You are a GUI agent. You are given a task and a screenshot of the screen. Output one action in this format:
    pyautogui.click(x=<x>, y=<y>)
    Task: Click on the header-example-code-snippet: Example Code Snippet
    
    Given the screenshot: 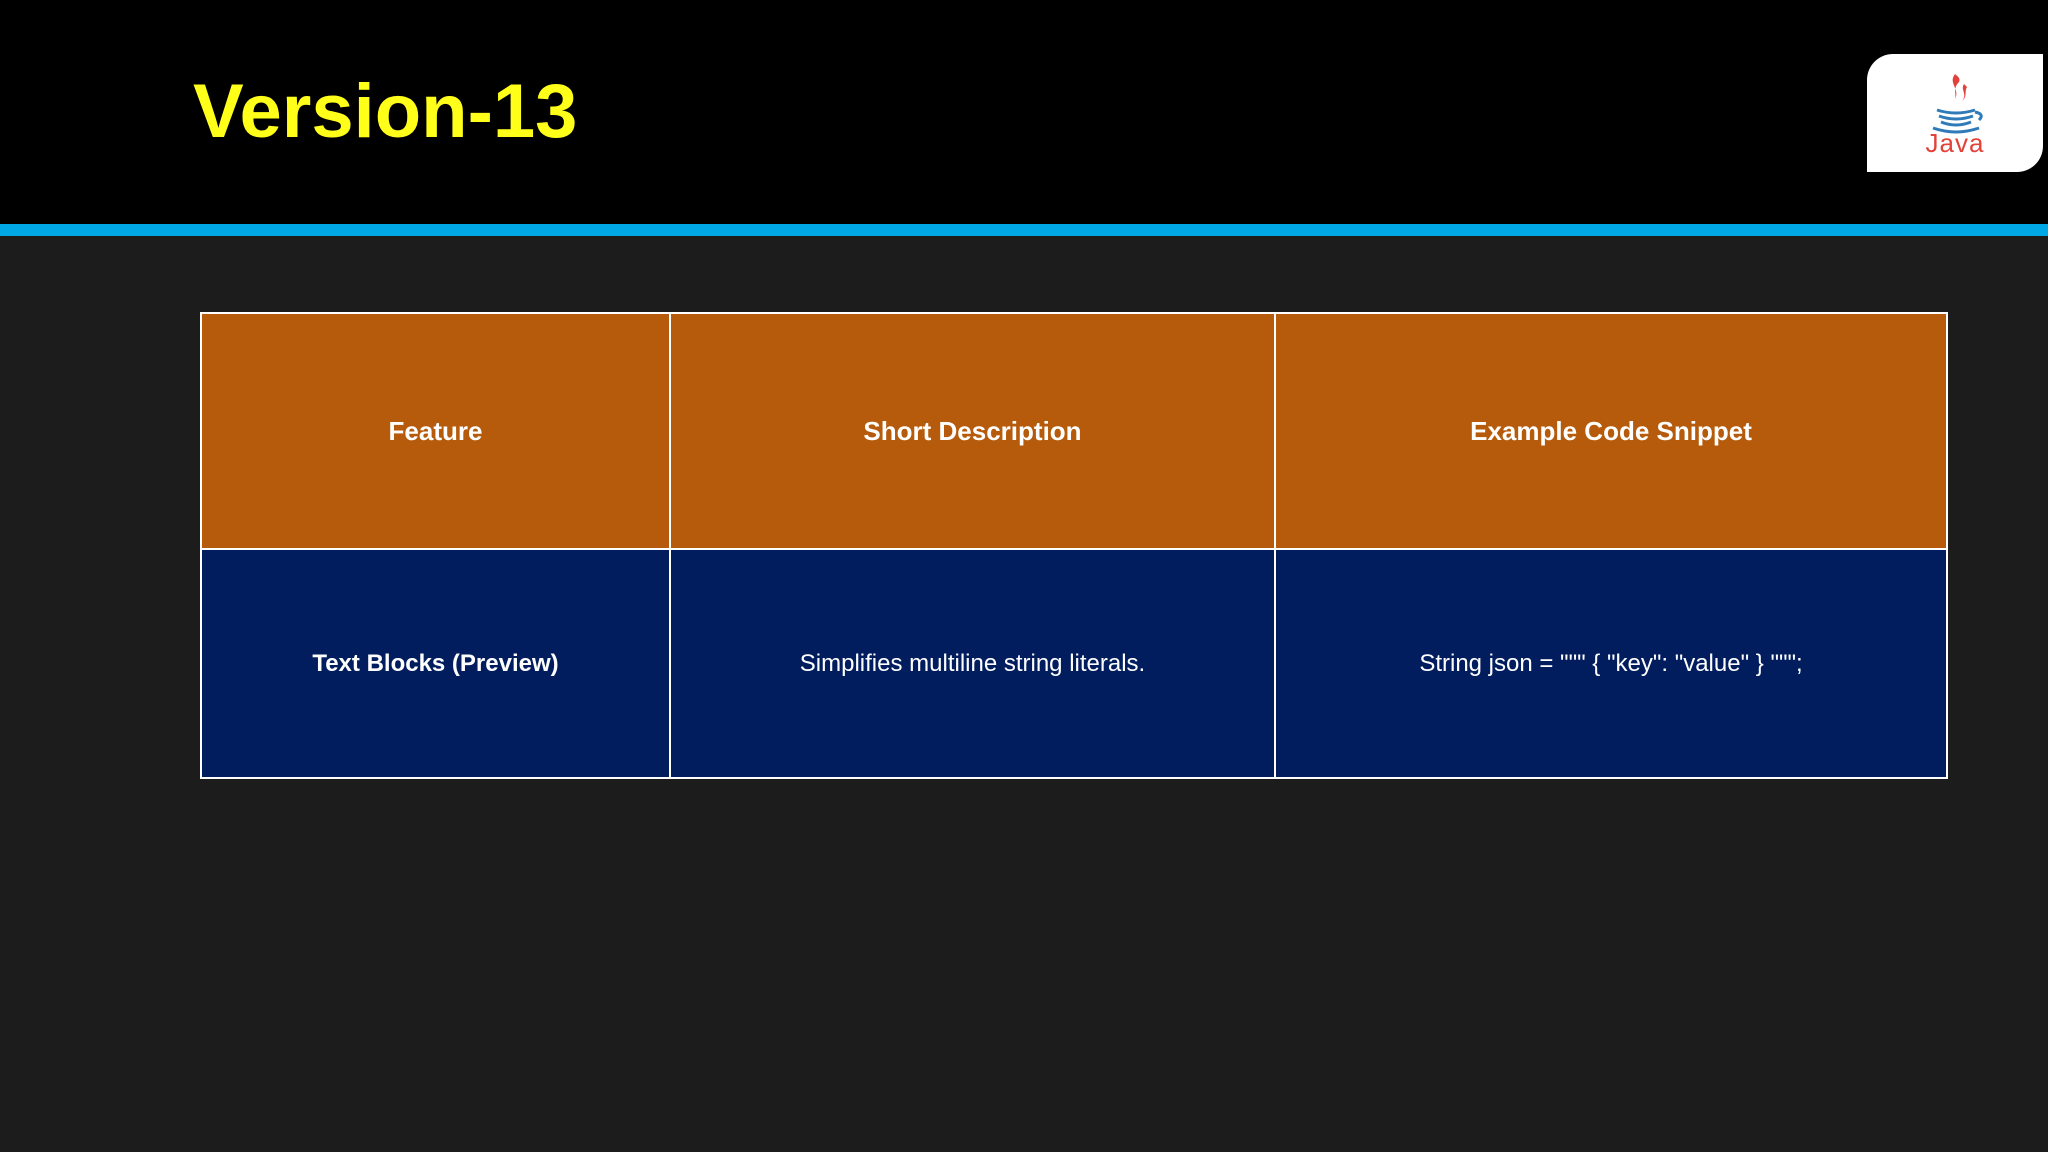 What is the action you would take?
    pyautogui.click(x=1611, y=431)
    